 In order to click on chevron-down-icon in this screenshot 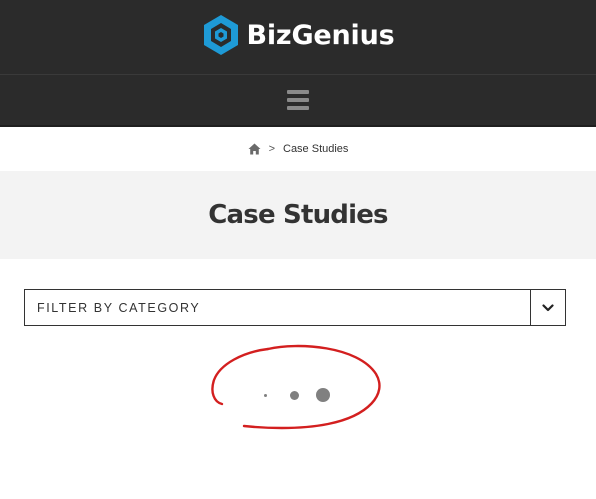, I will do `click(548, 307)`.